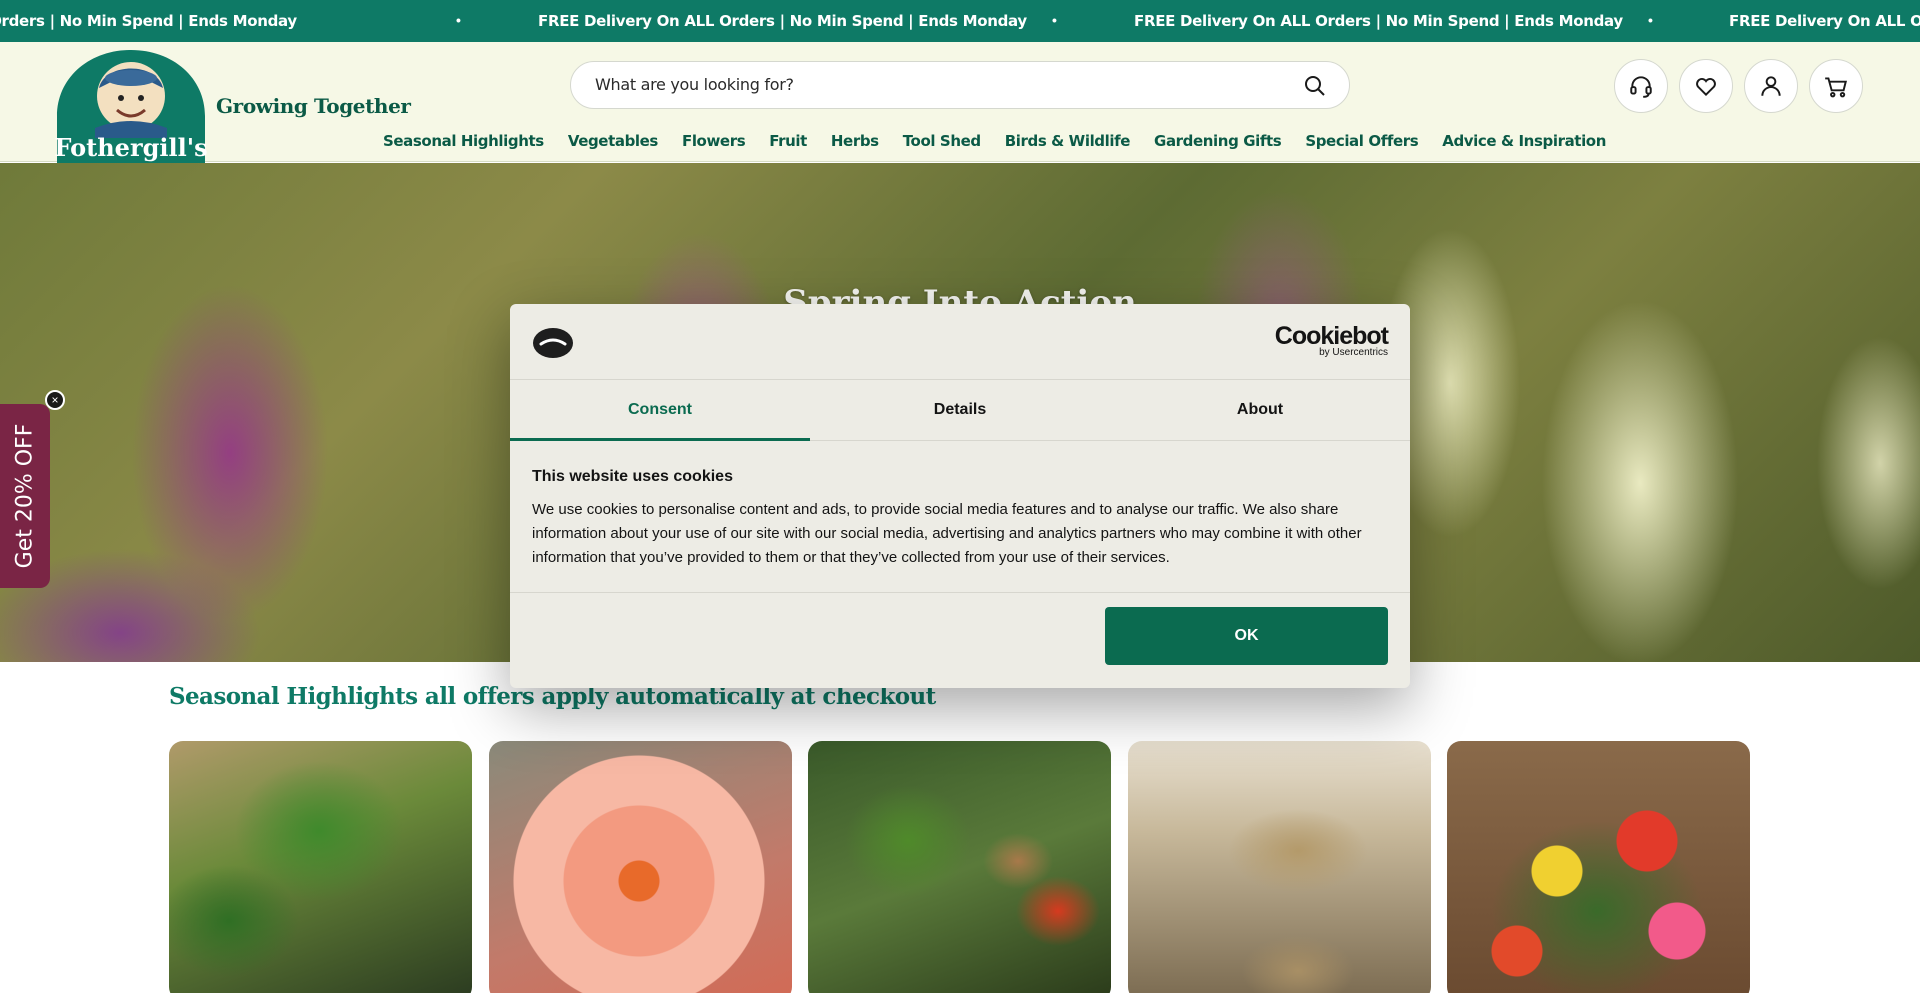 This screenshot has height=993, width=1920. Describe the element at coordinates (694, 85) in the screenshot. I see `search-input: What are you looking for?` at that location.